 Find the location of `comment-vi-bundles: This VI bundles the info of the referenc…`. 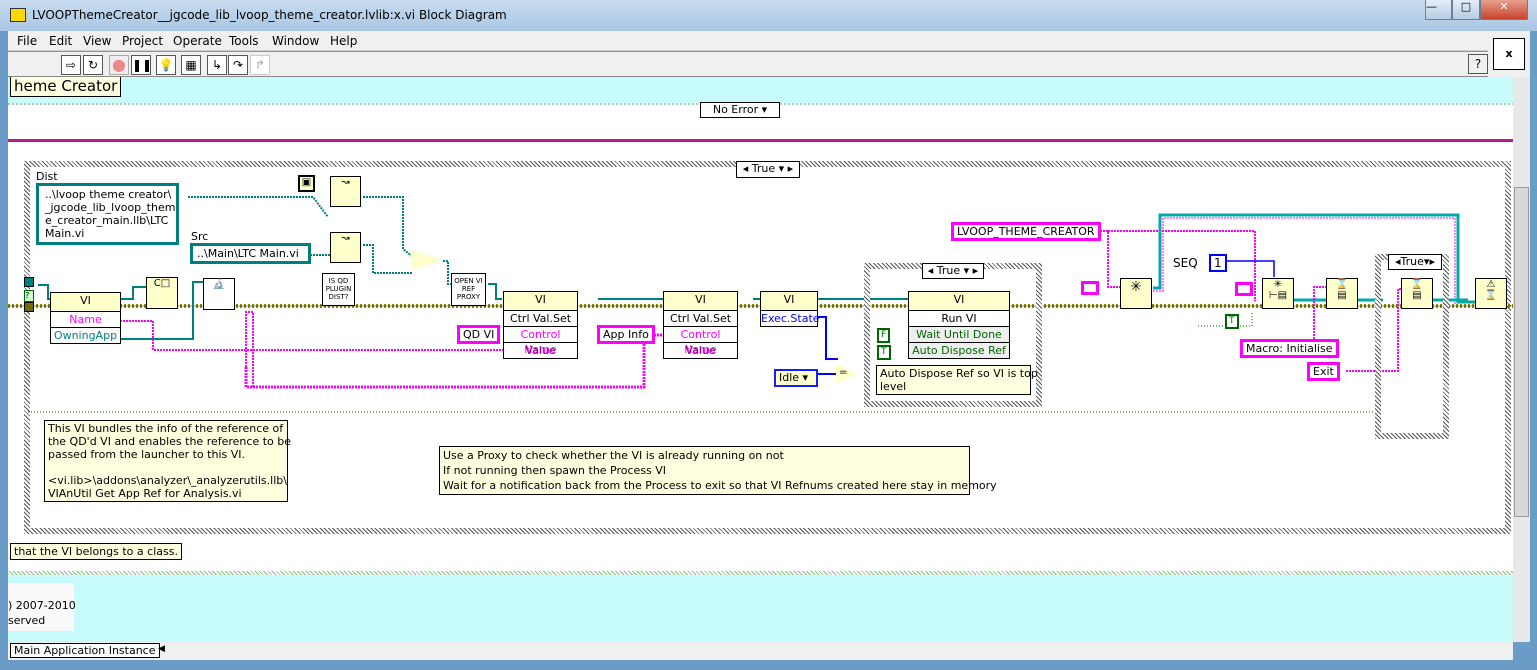

comment-vi-bundles: This VI bundles the info of the referenc… is located at coordinates (167, 461).